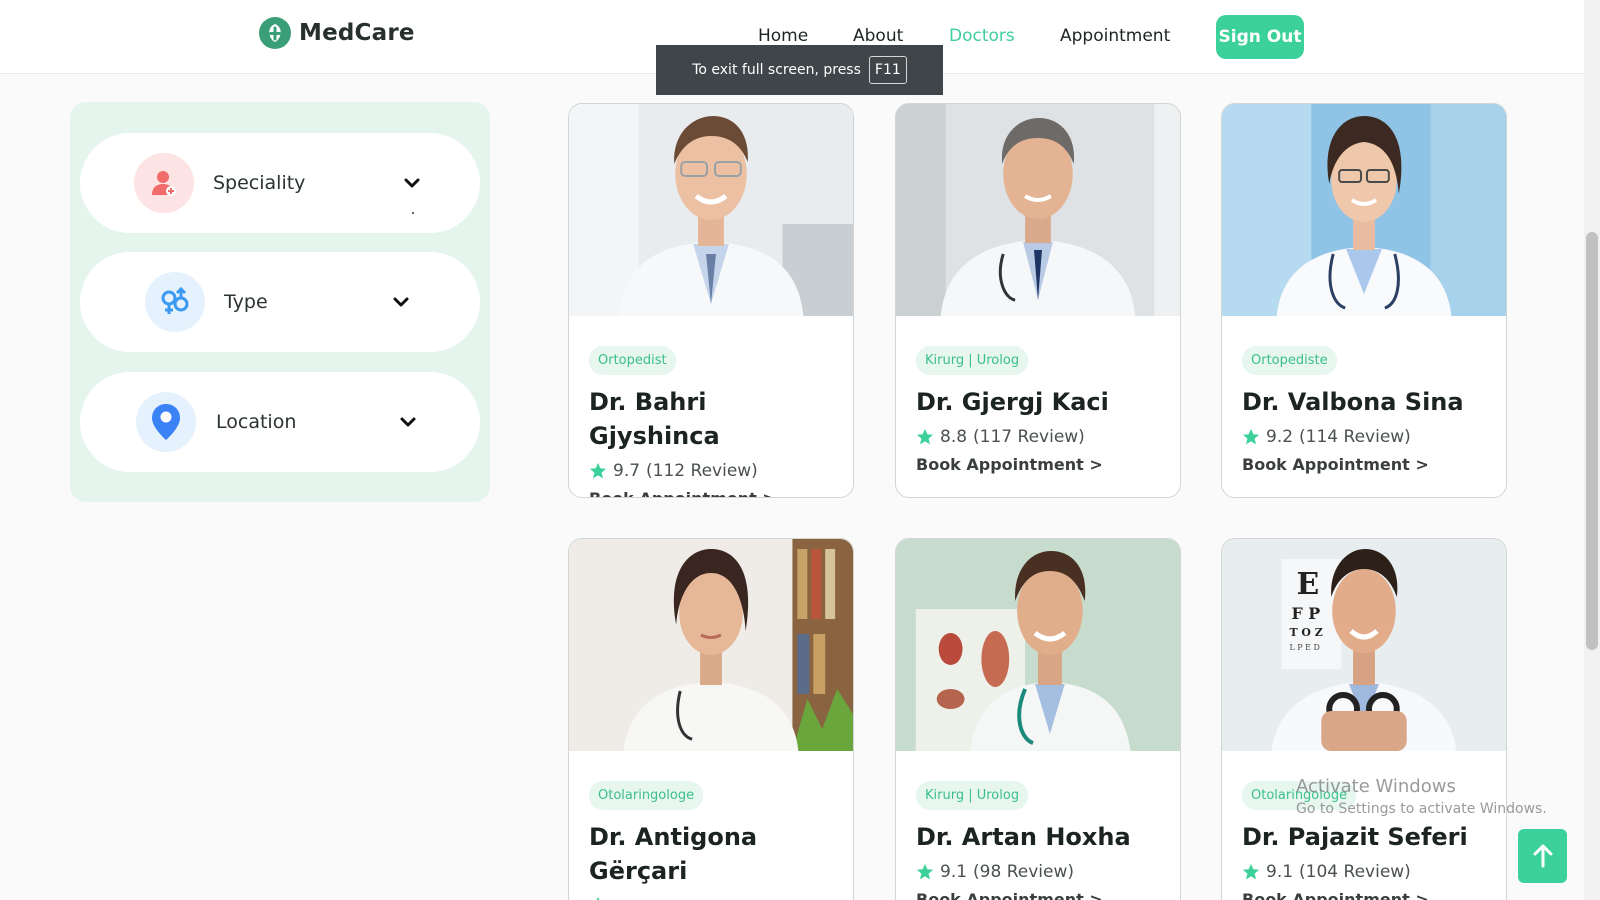 This screenshot has height=900, width=1600. Describe the element at coordinates (1376, 786) in the screenshot. I see `watermark-title: Activate Windows` at that location.